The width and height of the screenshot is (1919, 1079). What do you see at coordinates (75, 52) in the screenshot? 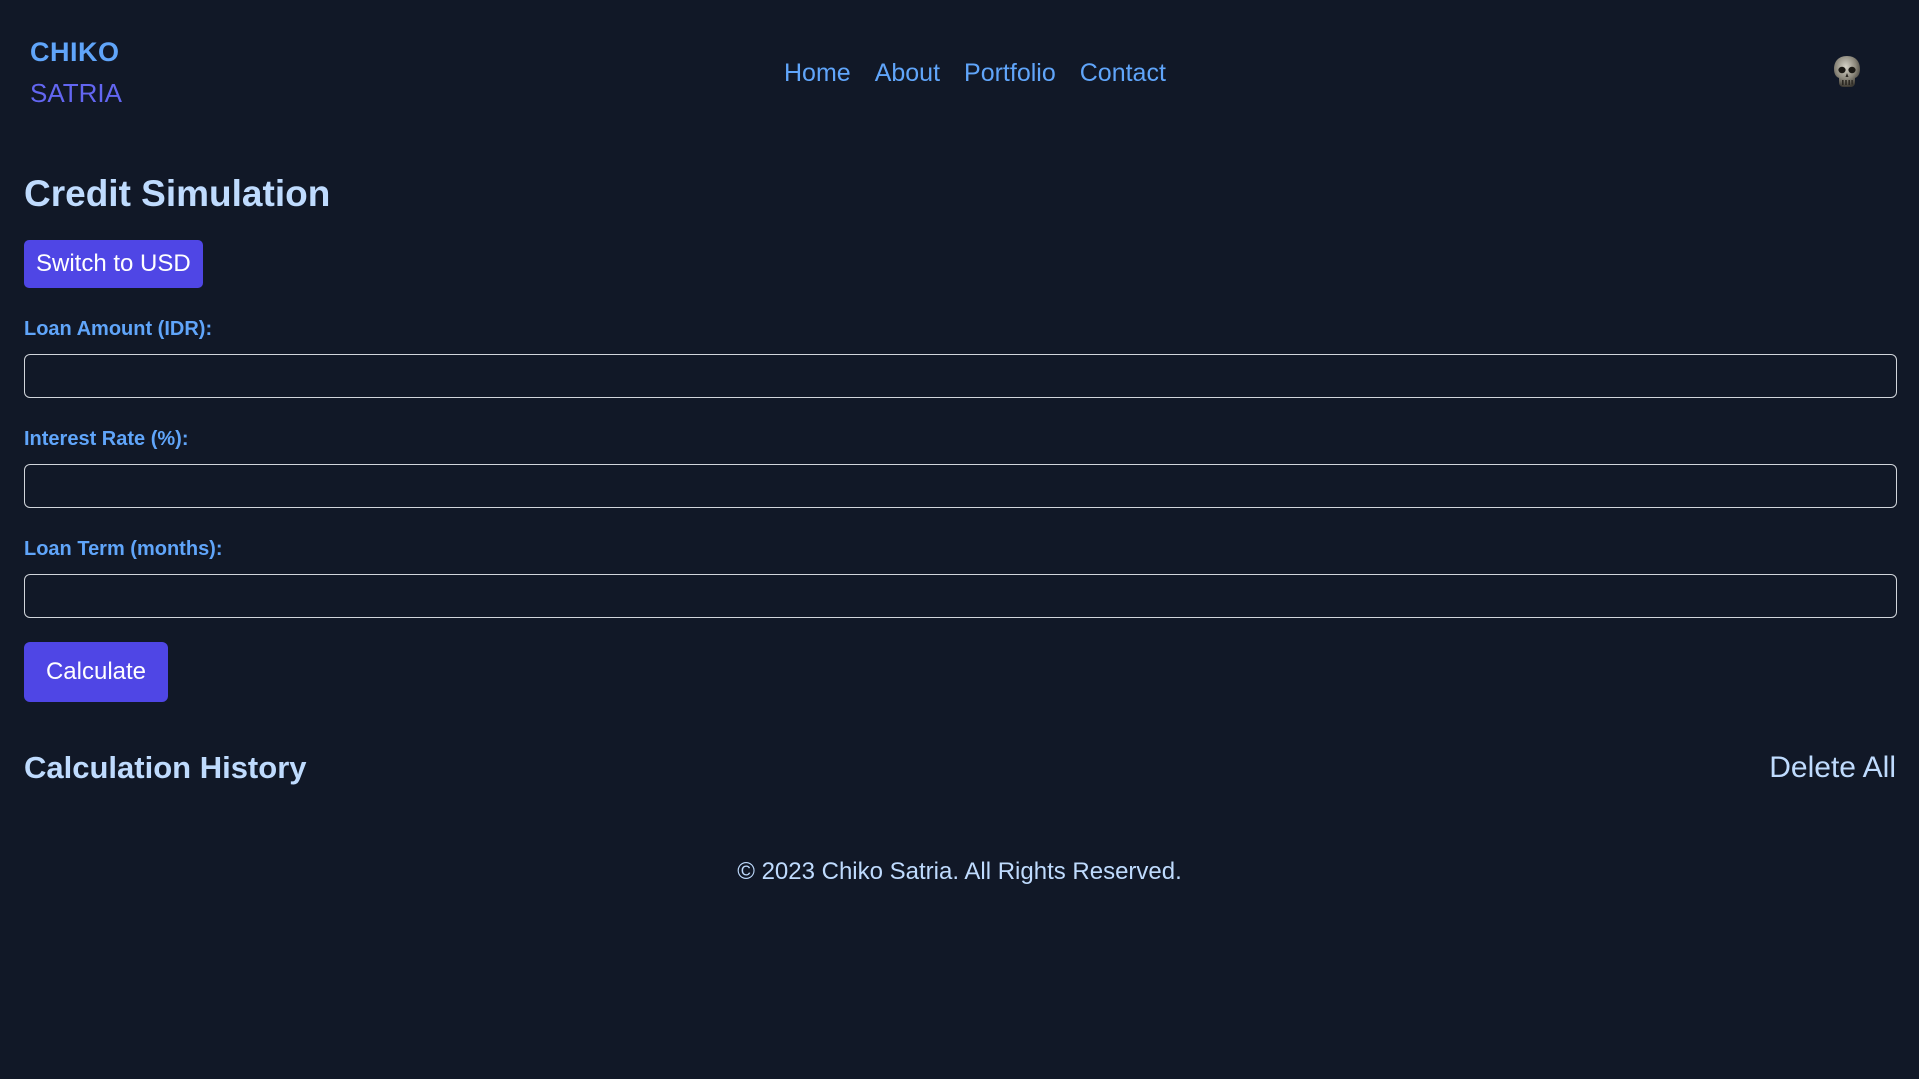
I see `brand-first-name: CHIKO` at bounding box center [75, 52].